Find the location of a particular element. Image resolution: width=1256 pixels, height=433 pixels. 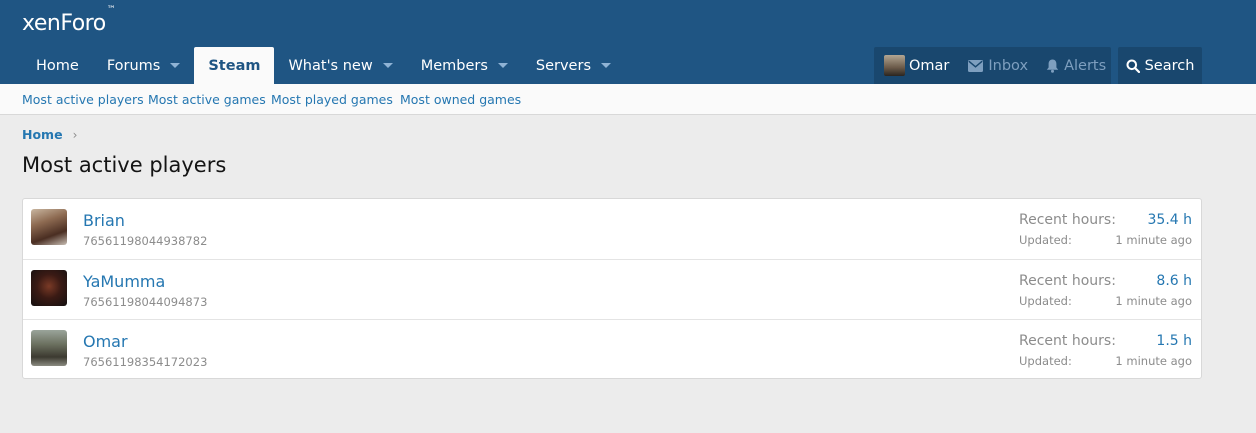

player-steam-id: 76561198354172023 is located at coordinates (145, 362).